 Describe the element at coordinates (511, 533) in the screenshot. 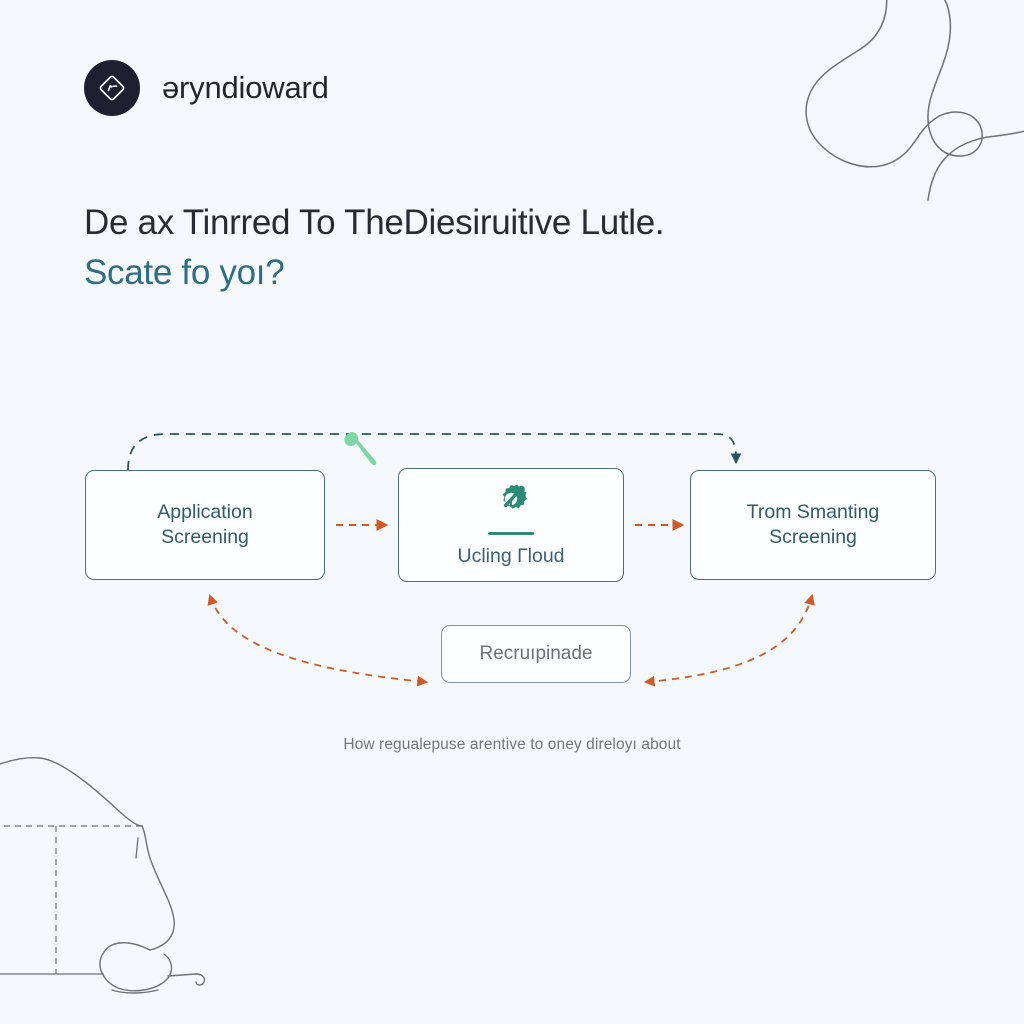

I see `node-divider` at that location.